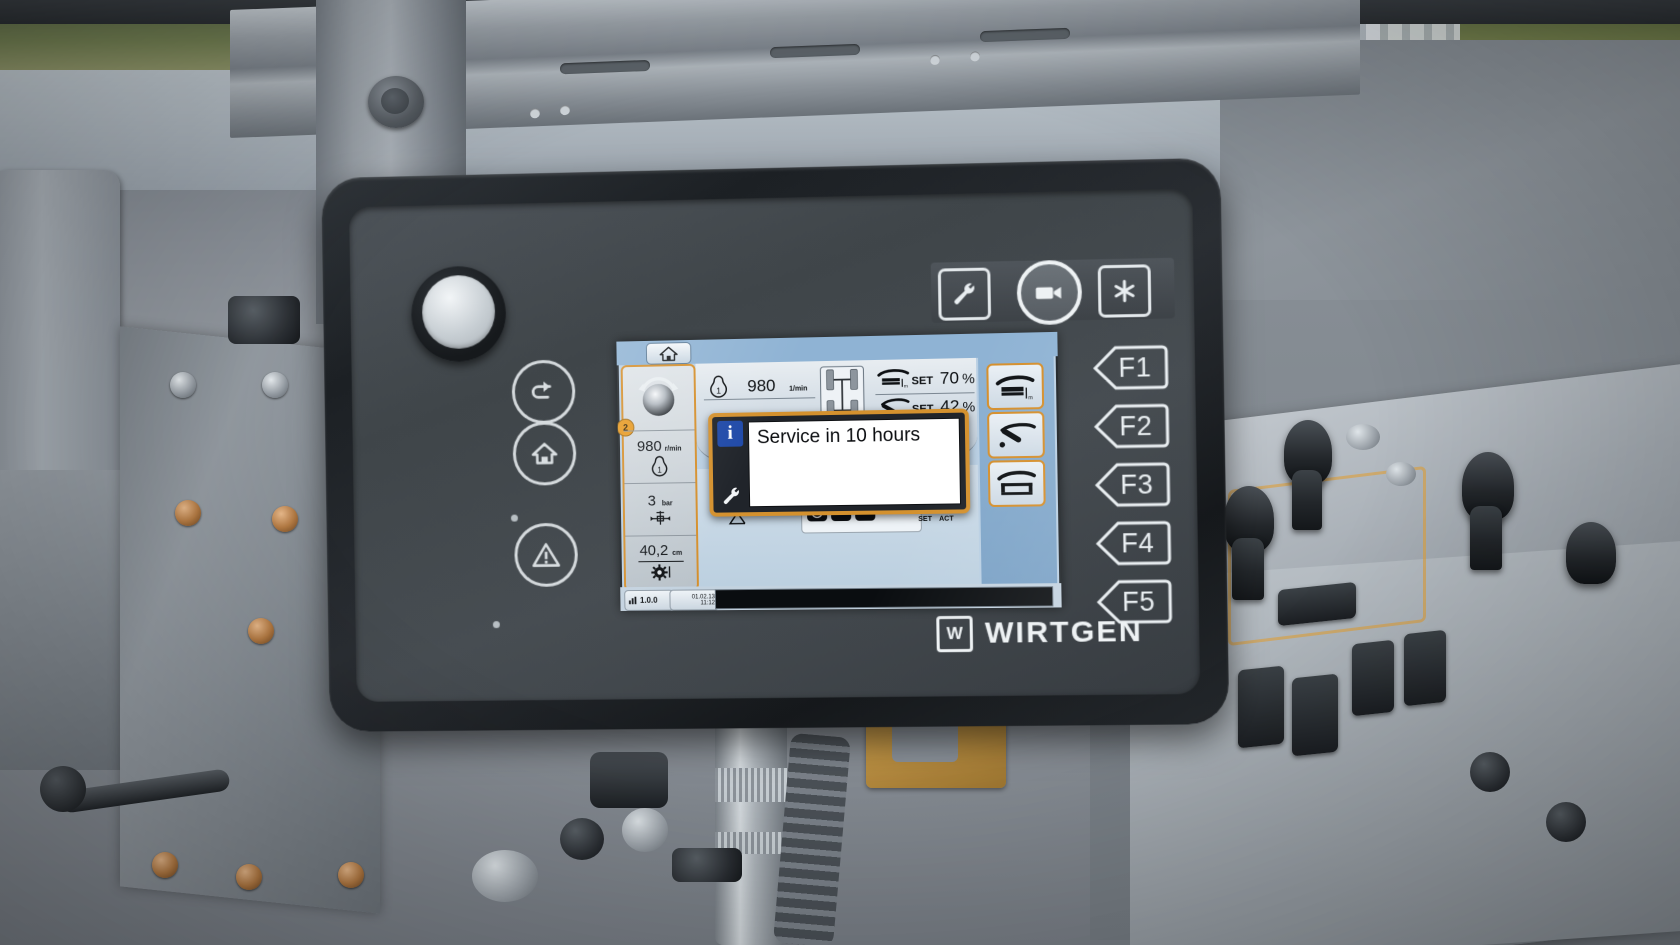 The width and height of the screenshot is (1680, 945). Describe the element at coordinates (660, 517) in the screenshot. I see `scraper-pressure-icon` at that location.